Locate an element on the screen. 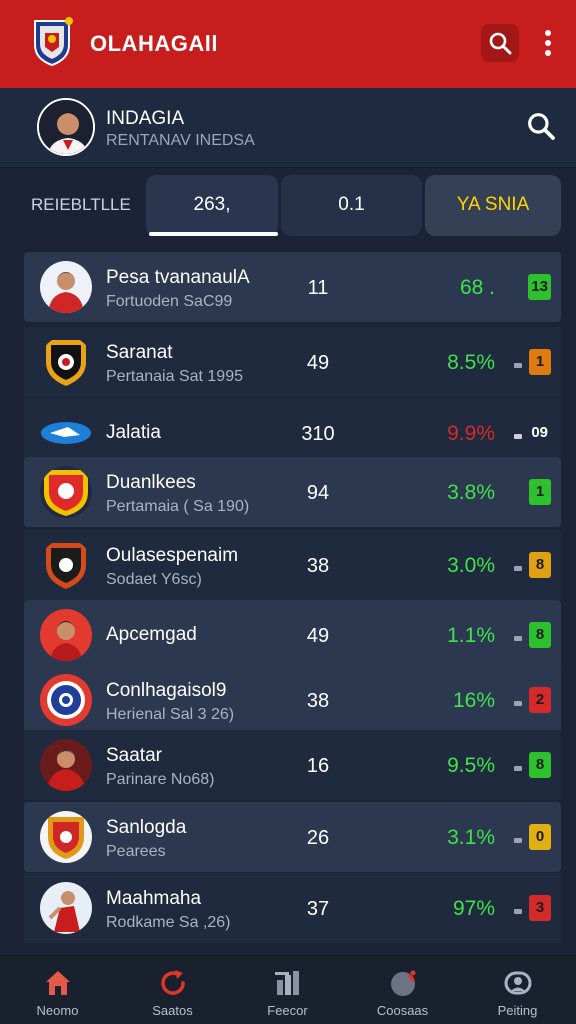 This screenshot has width=576, height=1024. rank-badge: 09 is located at coordinates (539, 432).